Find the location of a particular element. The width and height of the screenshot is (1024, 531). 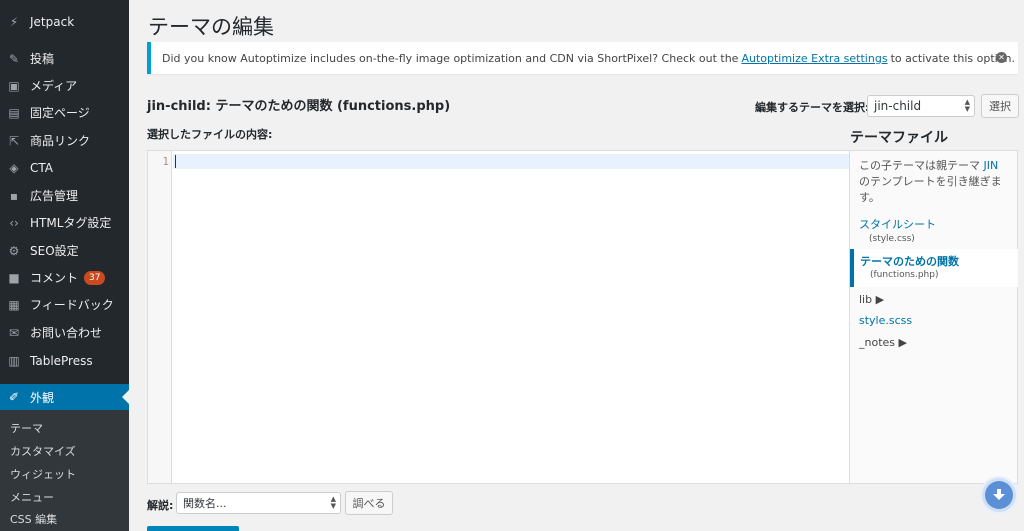

feedback-icon: ▦ is located at coordinates (14, 304).